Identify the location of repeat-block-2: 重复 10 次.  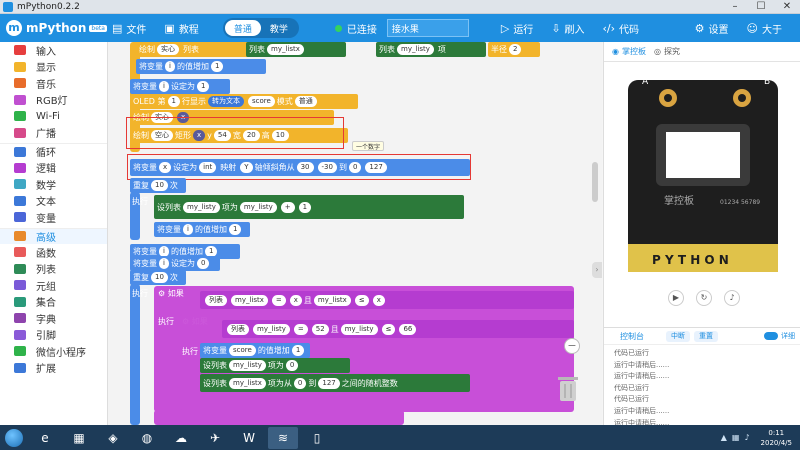
(158, 277).